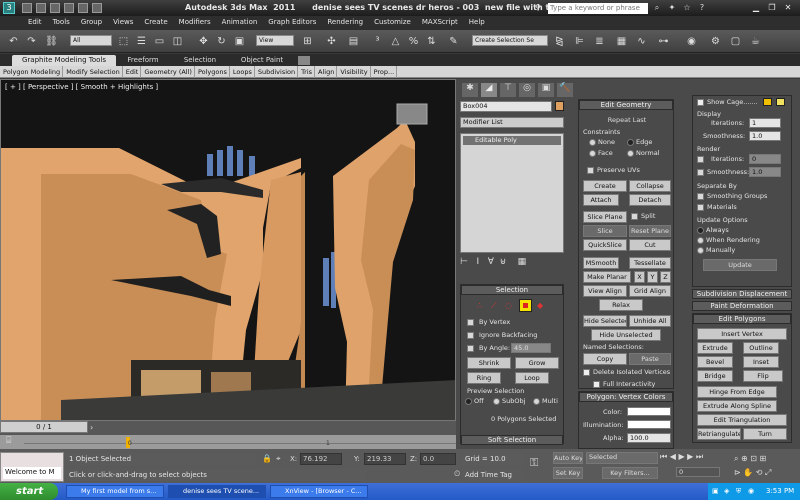 This screenshot has width=800, height=500. What do you see at coordinates (91, 40) in the screenshot?
I see `selection-filter-dropdown: All` at bounding box center [91, 40].